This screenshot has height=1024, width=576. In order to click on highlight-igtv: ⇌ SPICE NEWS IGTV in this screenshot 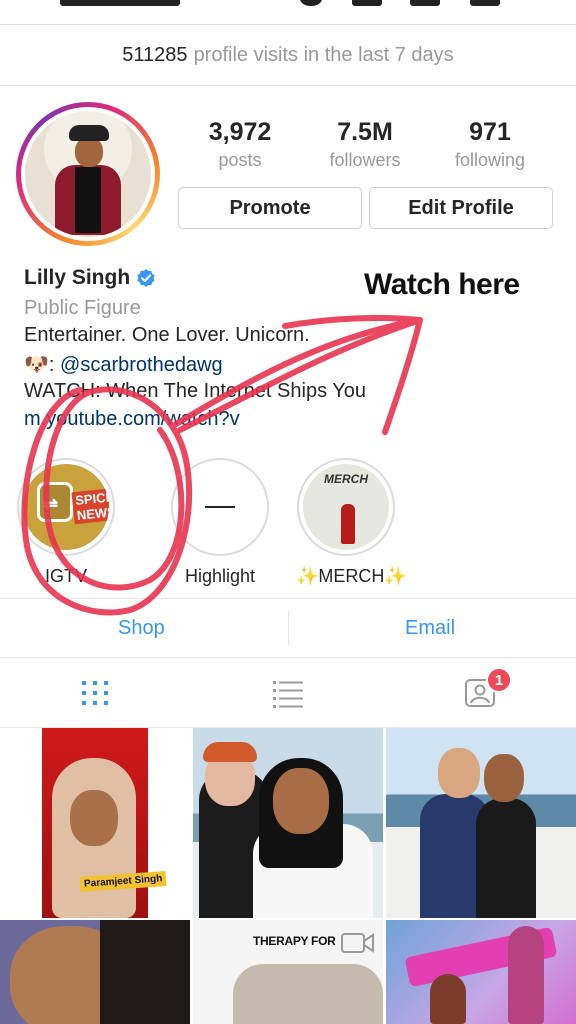, I will do `click(66, 522)`.